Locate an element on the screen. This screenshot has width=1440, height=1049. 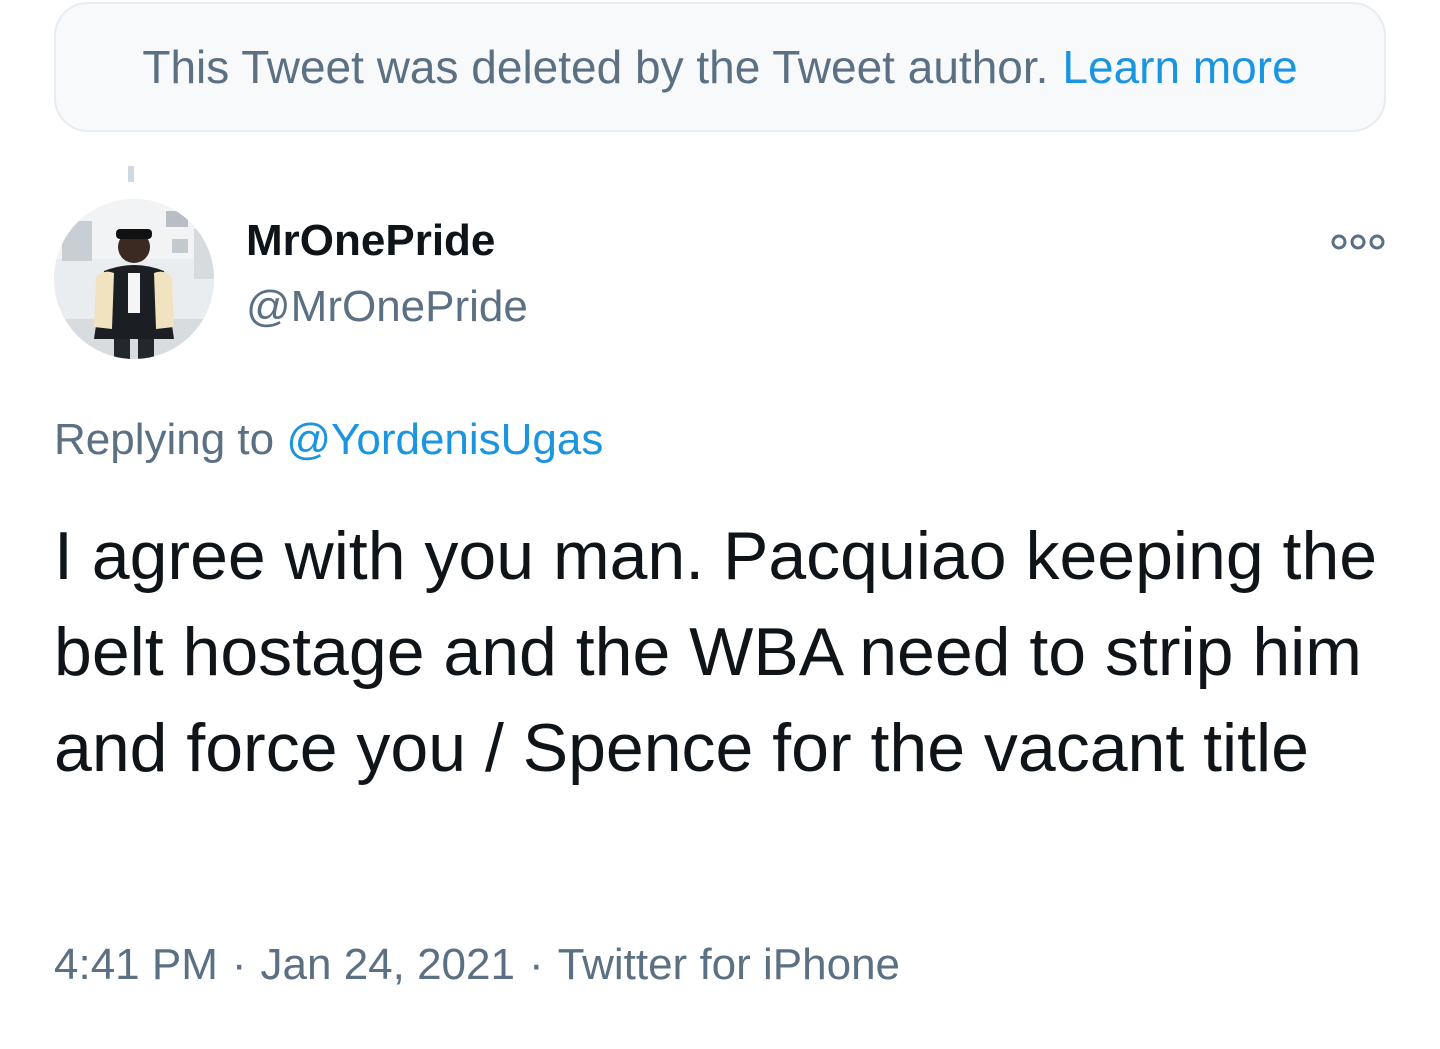
user-handle: @MrOnePride is located at coordinates (387, 307).